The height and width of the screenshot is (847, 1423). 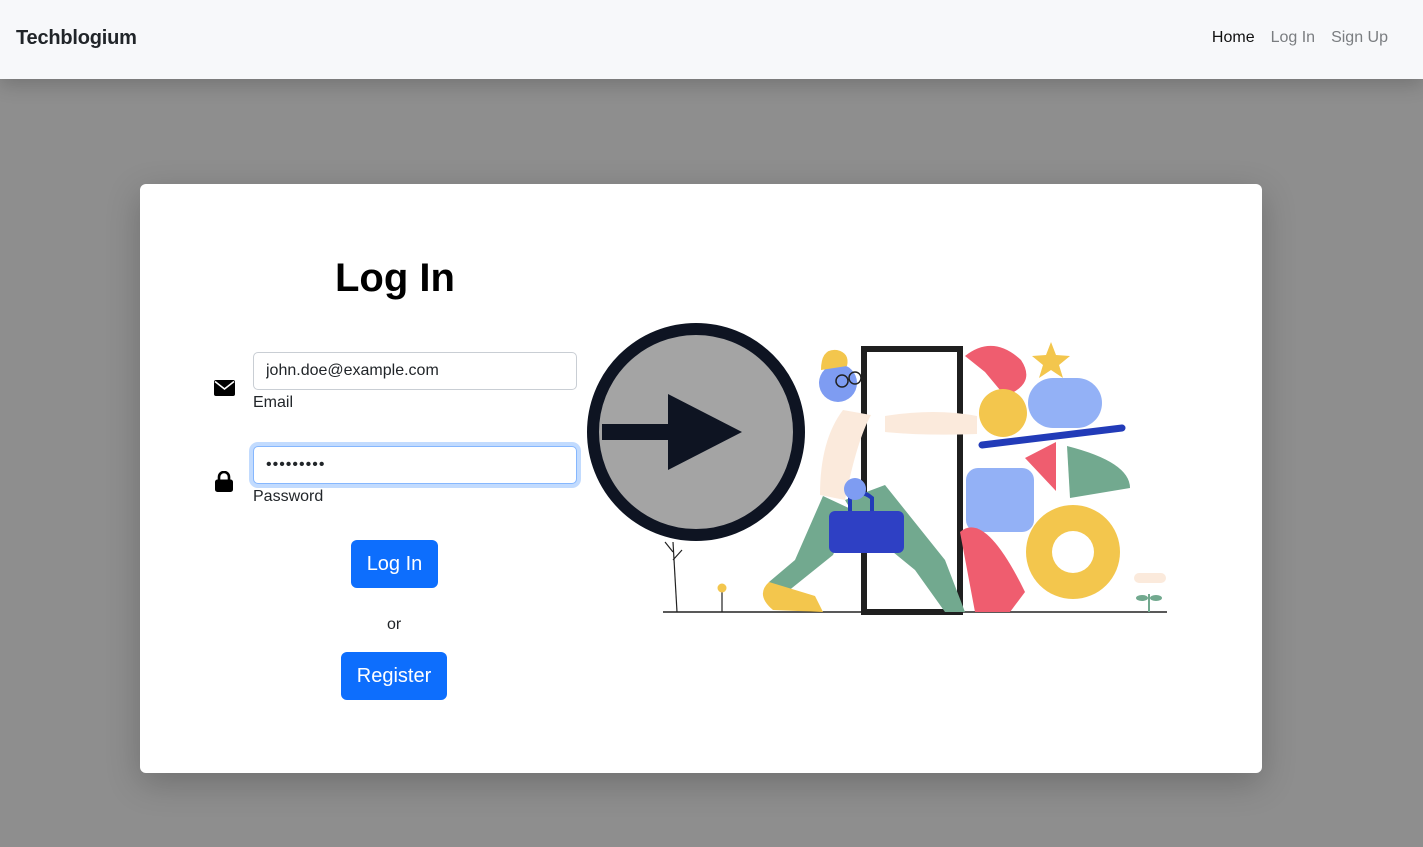 I want to click on lock-icon, so click(x=224, y=483).